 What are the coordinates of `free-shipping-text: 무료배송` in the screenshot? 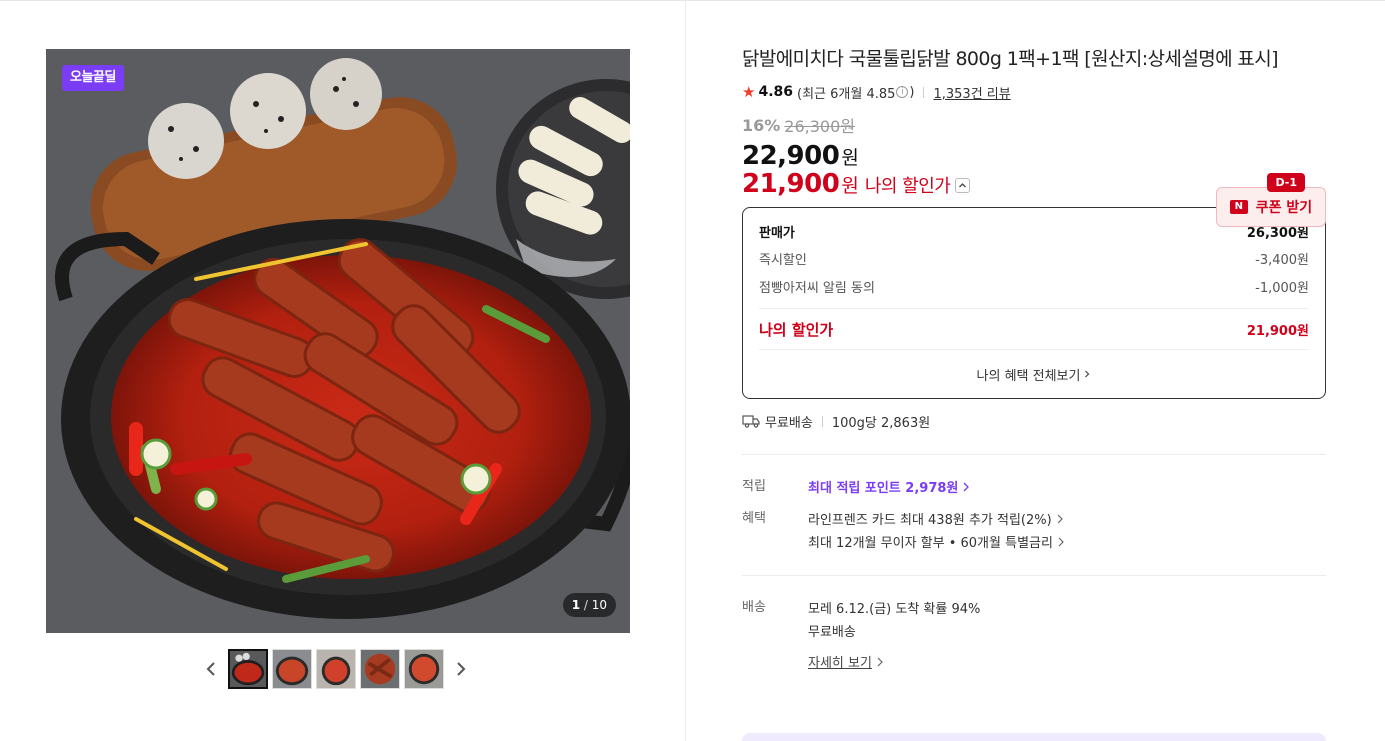 It's located at (789, 423).